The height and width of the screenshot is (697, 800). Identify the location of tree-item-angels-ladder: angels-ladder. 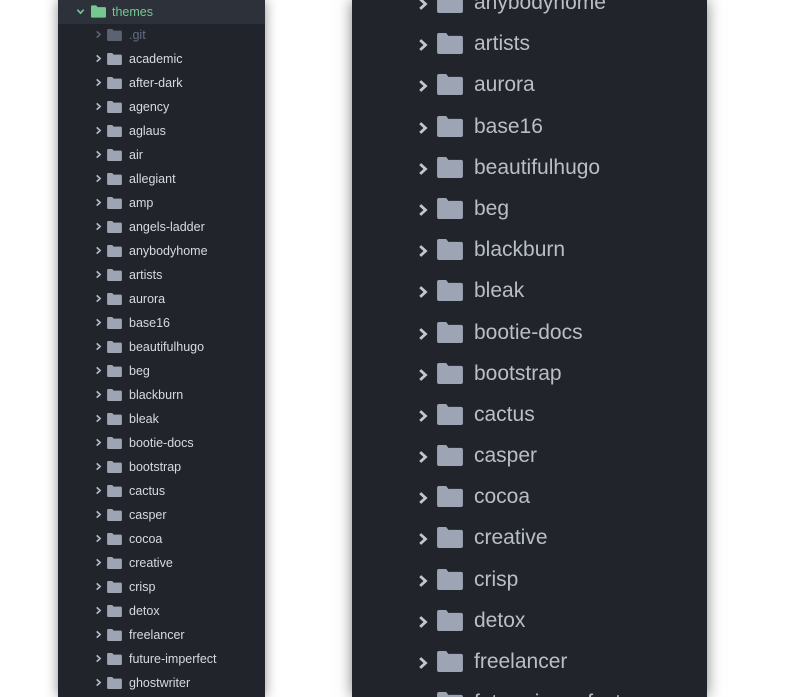
(161, 227).